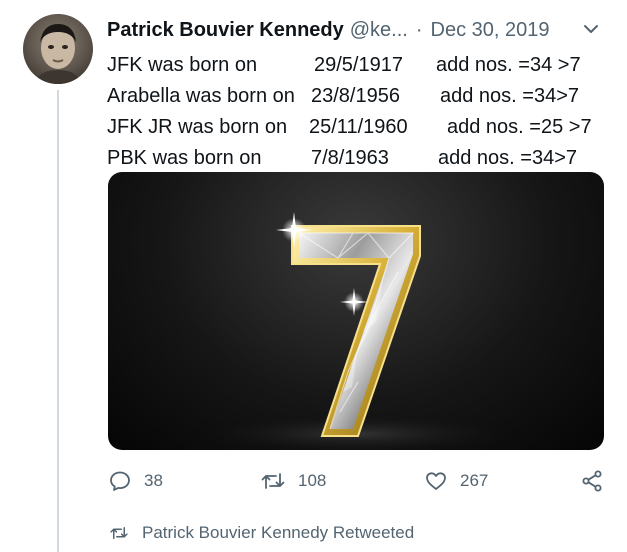  Describe the element at coordinates (278, 532) in the screenshot. I see `retweeted-label: Patrick Bouvier Kennedy Retweeted` at that location.